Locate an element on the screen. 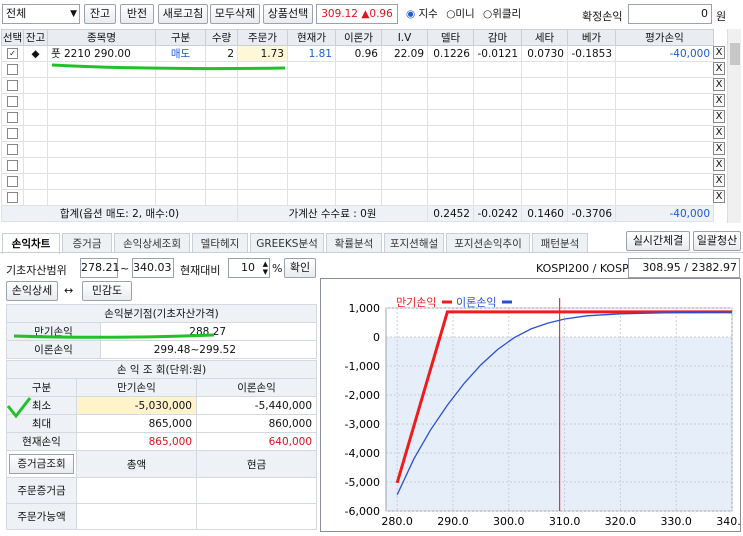  x-tick-label: 290.0 is located at coordinates (453, 521).